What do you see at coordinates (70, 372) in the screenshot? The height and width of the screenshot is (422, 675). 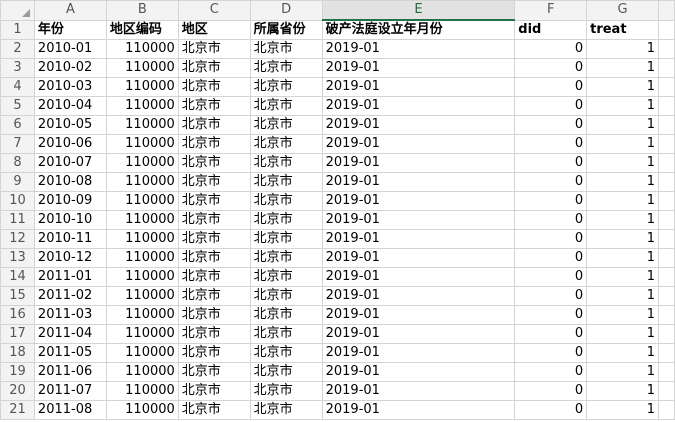 I see `cell: 2011-06` at bounding box center [70, 372].